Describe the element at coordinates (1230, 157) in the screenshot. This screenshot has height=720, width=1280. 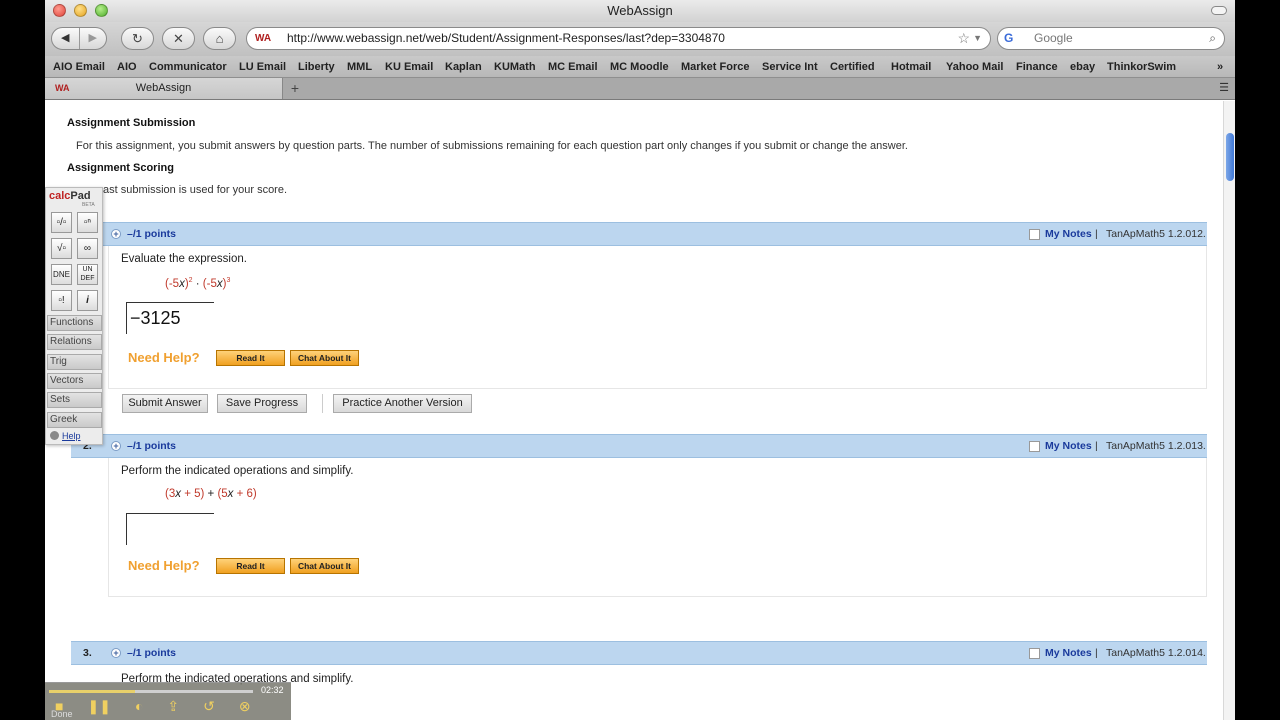
I see `scroll-thumb` at that location.